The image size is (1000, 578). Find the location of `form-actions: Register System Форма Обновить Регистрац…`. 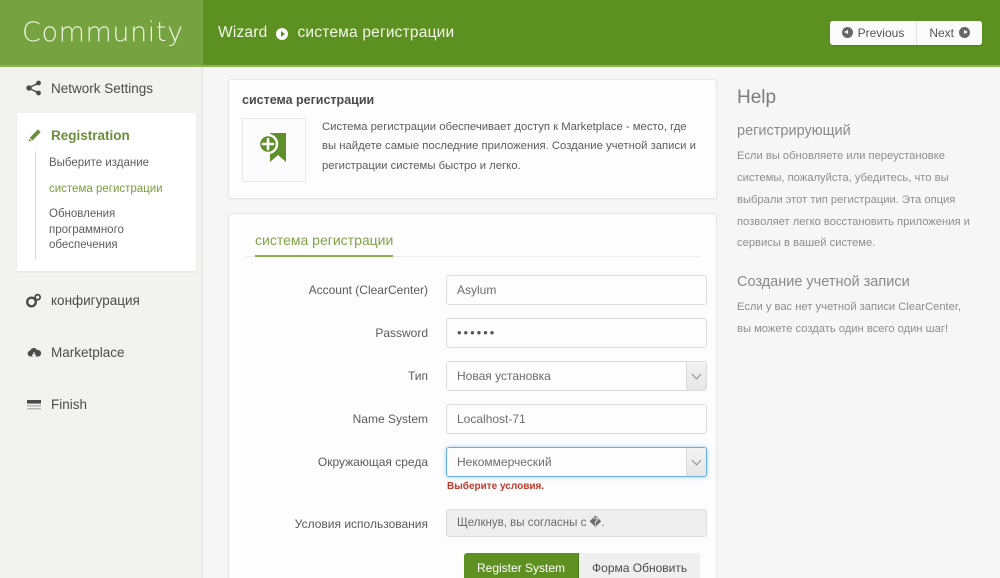

form-actions: Register System Форма Обновить Регистрац… is located at coordinates (573, 565).